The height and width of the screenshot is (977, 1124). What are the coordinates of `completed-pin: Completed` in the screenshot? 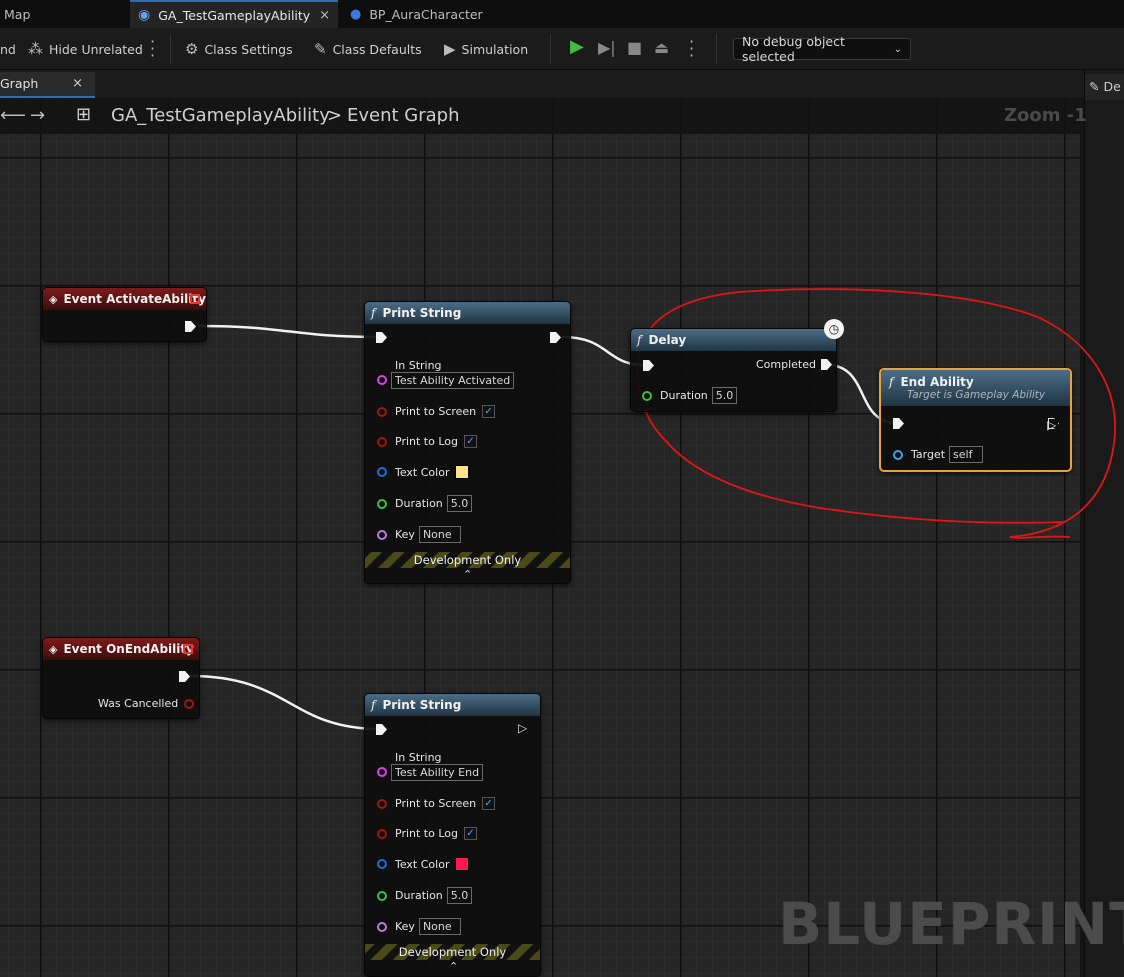 It's located at (794, 364).